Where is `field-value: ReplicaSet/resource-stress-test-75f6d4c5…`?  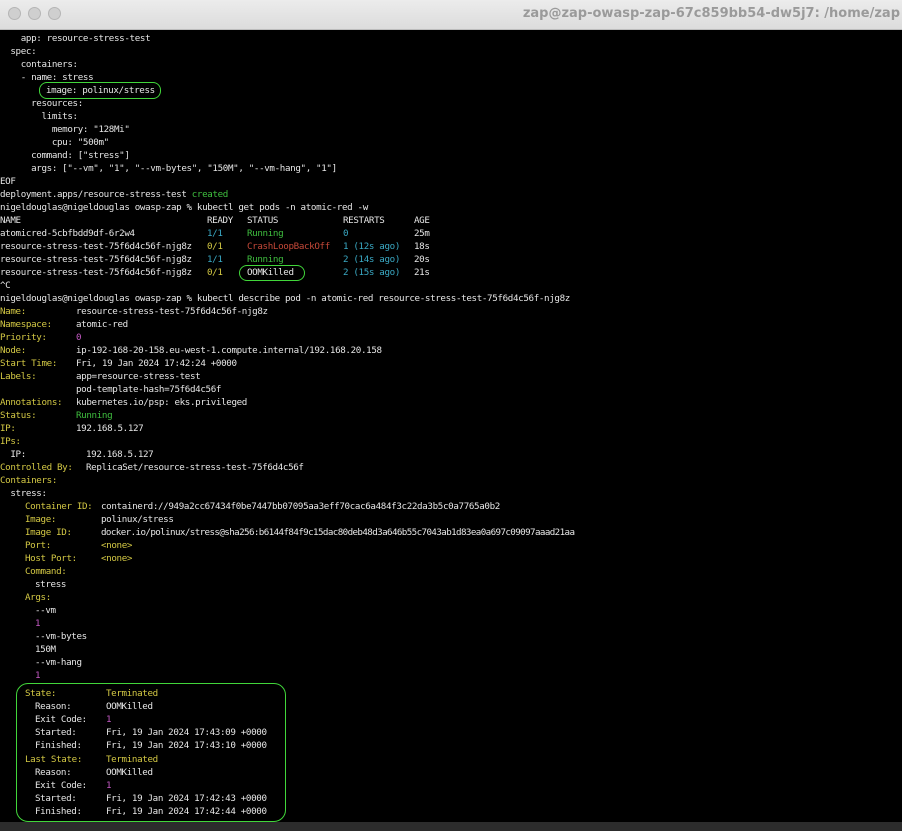
field-value: ReplicaSet/resource-stress-test-75f6d4c5… is located at coordinates (195, 467).